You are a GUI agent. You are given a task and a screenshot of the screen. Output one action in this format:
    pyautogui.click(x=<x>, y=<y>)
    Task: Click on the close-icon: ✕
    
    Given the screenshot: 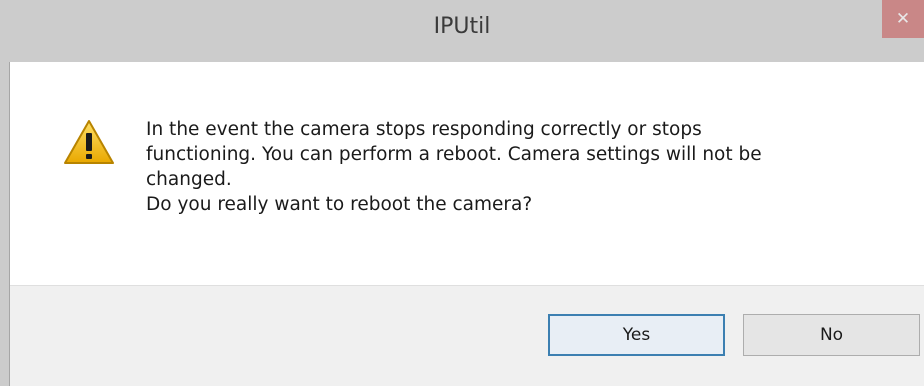 What is the action you would take?
    pyautogui.click(x=903, y=19)
    